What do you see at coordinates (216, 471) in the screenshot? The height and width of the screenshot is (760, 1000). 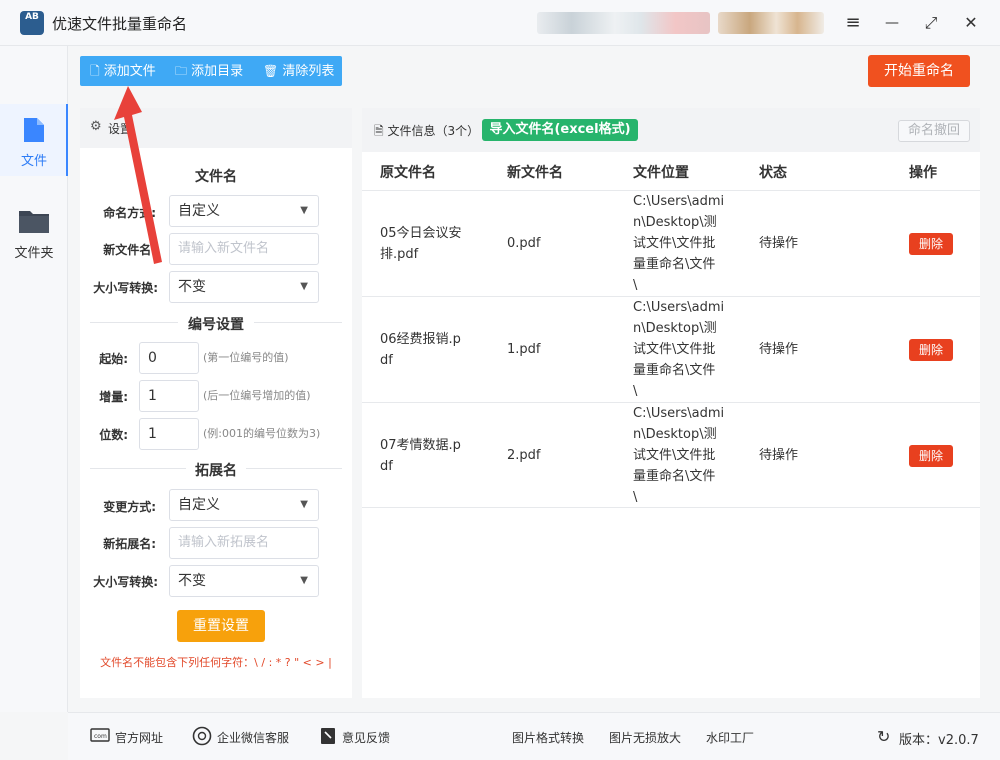 I see `extension-section-title: 拓展名` at bounding box center [216, 471].